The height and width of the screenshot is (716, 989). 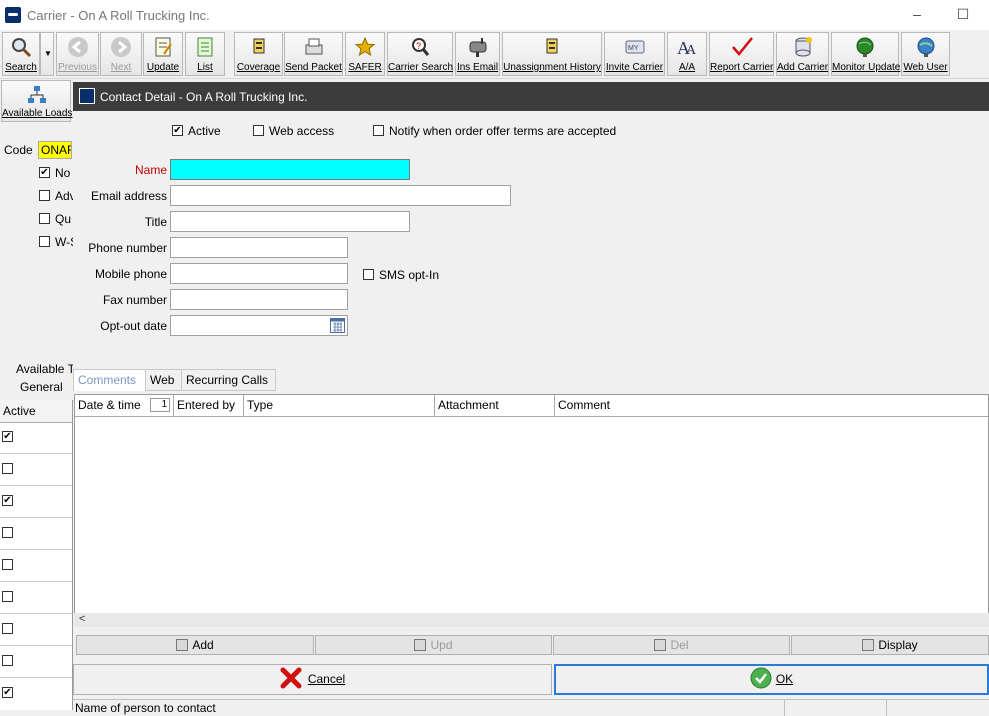 I want to click on aa-button: AA A/A, so click(x=687, y=54).